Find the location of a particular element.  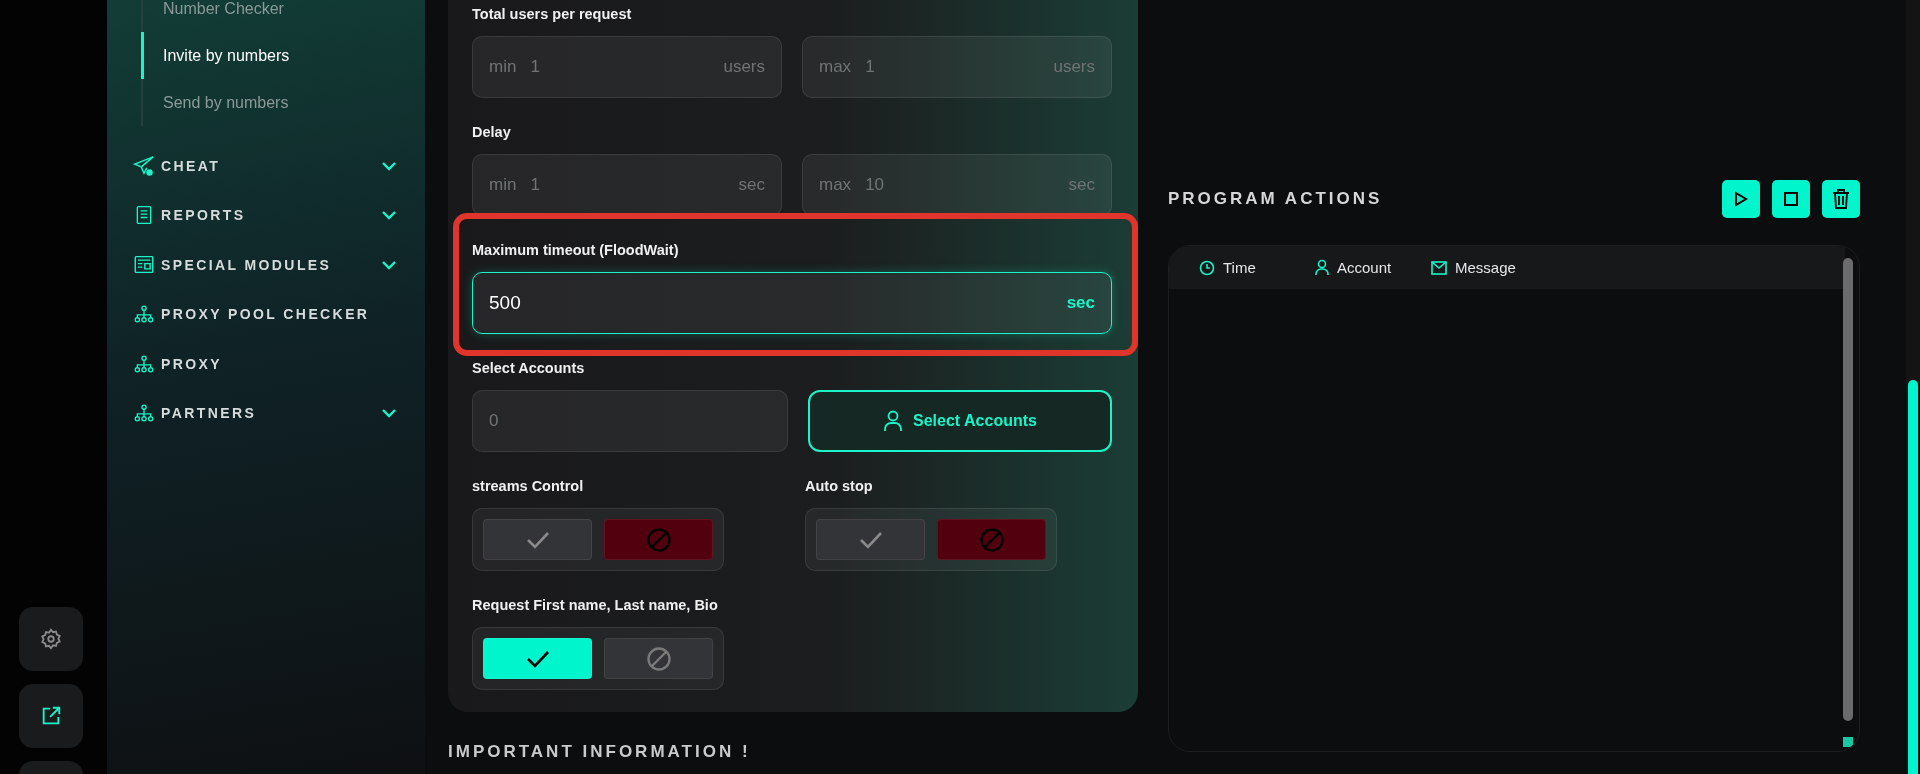

delete-button is located at coordinates (1841, 199).